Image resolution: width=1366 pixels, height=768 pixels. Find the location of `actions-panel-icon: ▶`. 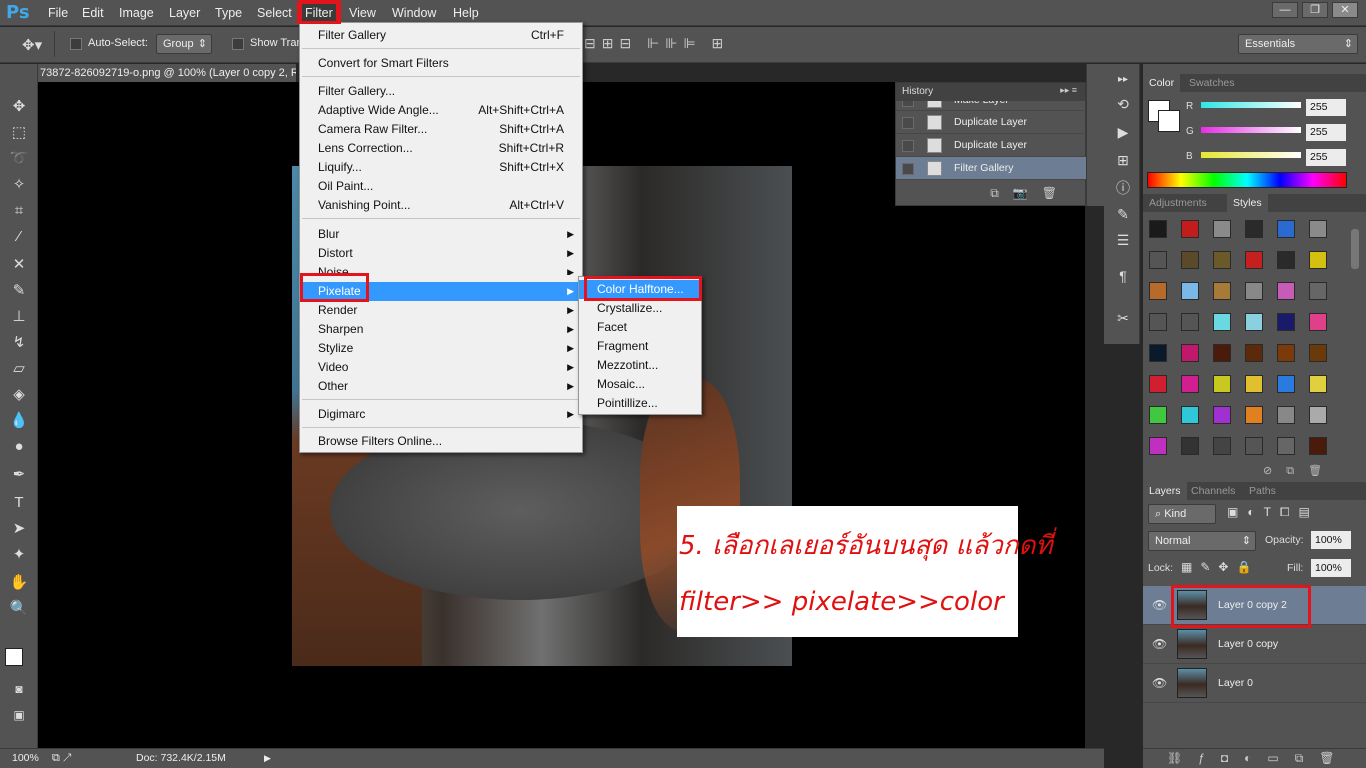

actions-panel-icon: ▶ is located at coordinates (1123, 132).